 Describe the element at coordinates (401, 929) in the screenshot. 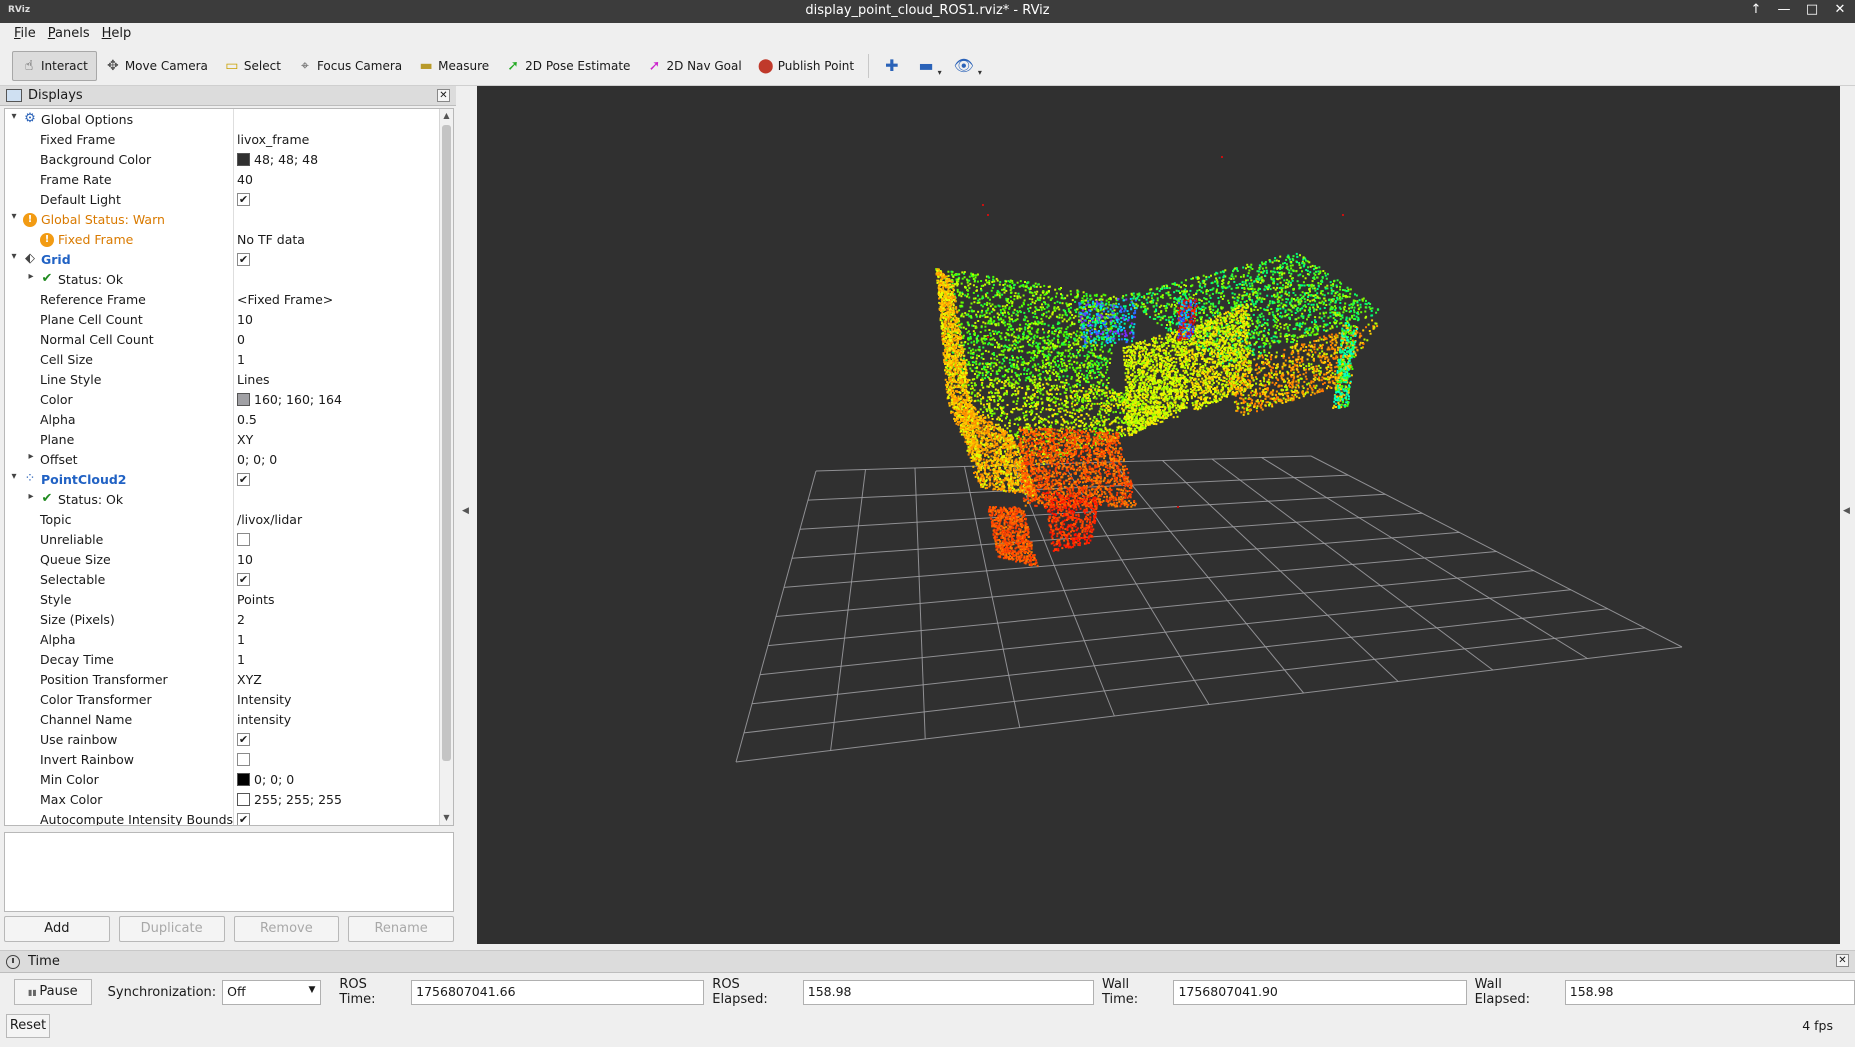

I see `rename-display-button: Rename` at that location.